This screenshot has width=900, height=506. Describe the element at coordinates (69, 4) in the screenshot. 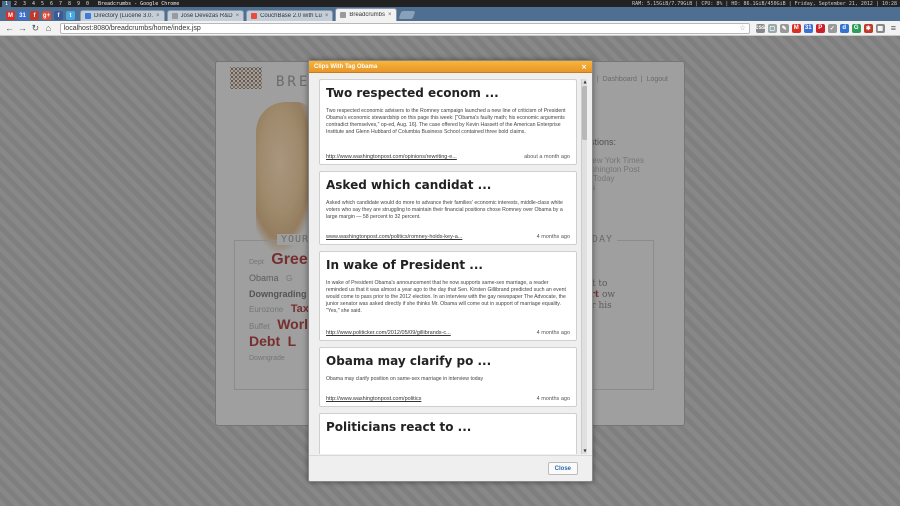

I see `workspace-8: 8` at that location.